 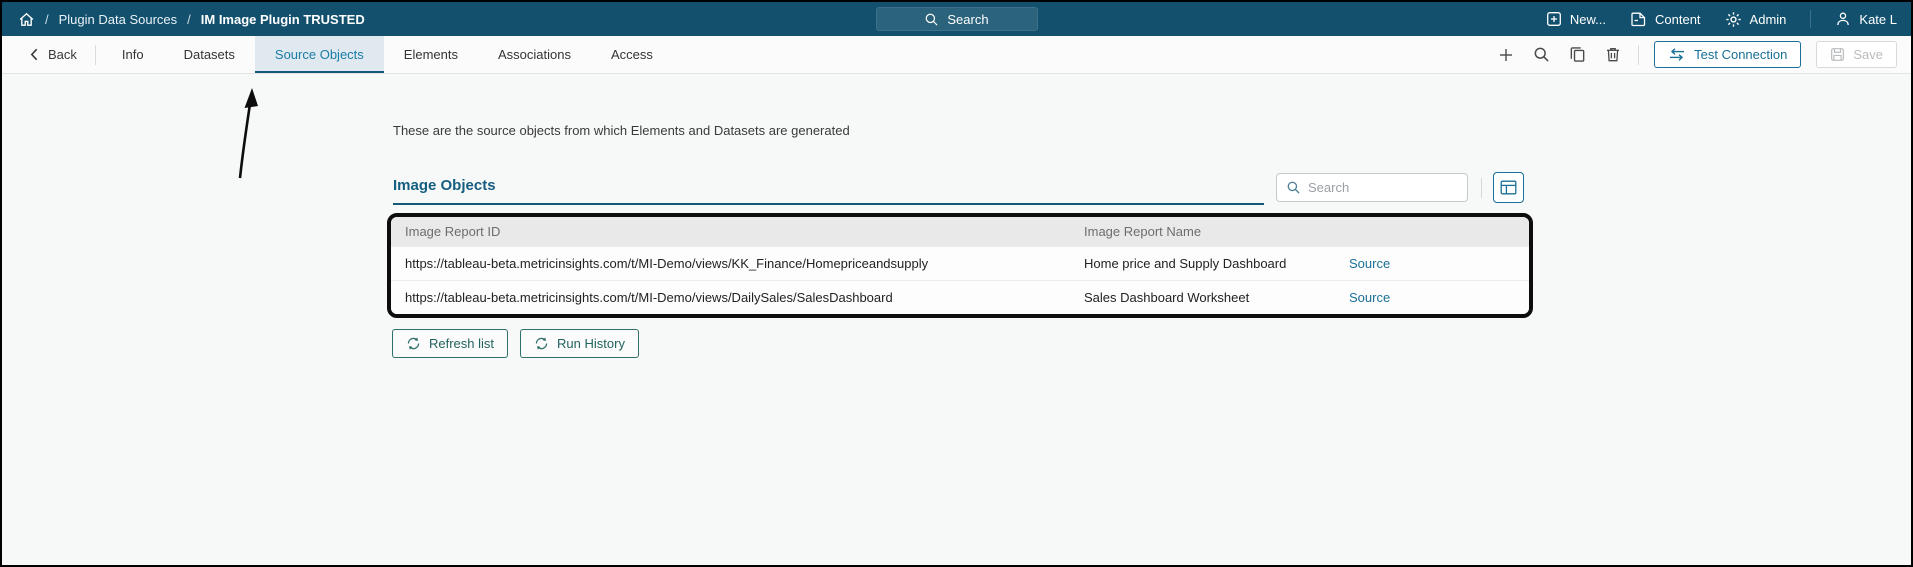 I want to click on column-header-image-report-id: Image Report ID, so click(x=453, y=231).